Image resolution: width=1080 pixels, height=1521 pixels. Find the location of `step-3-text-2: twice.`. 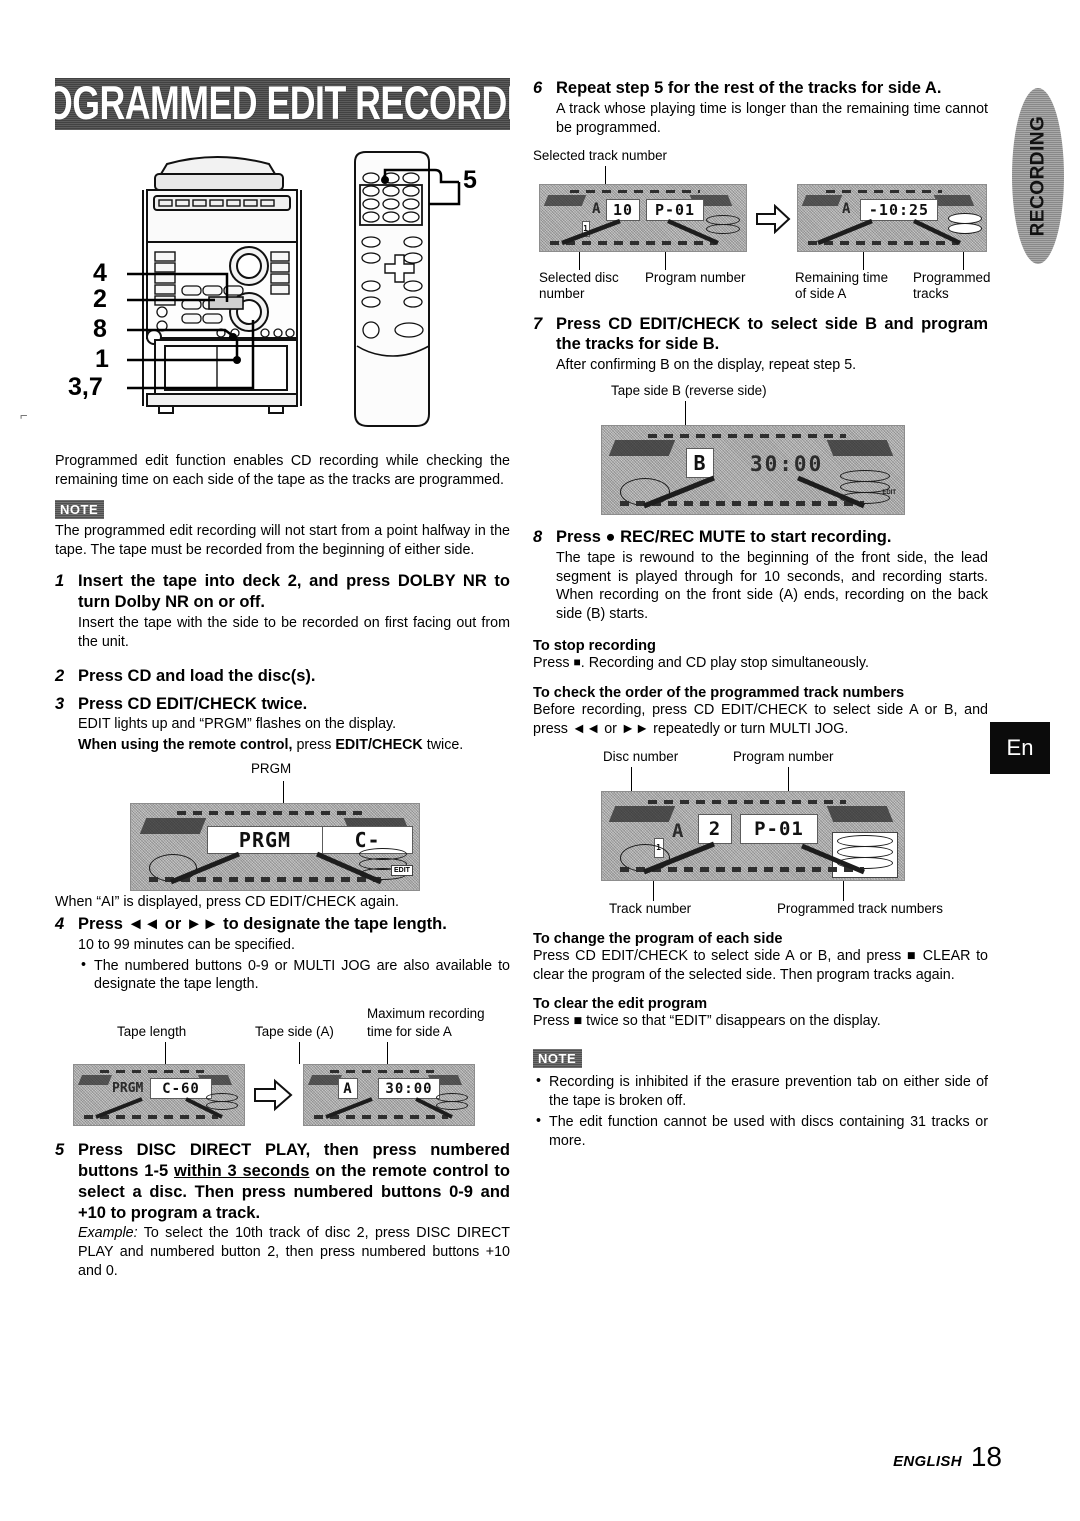

step-3-text-2: twice. is located at coordinates (443, 745).